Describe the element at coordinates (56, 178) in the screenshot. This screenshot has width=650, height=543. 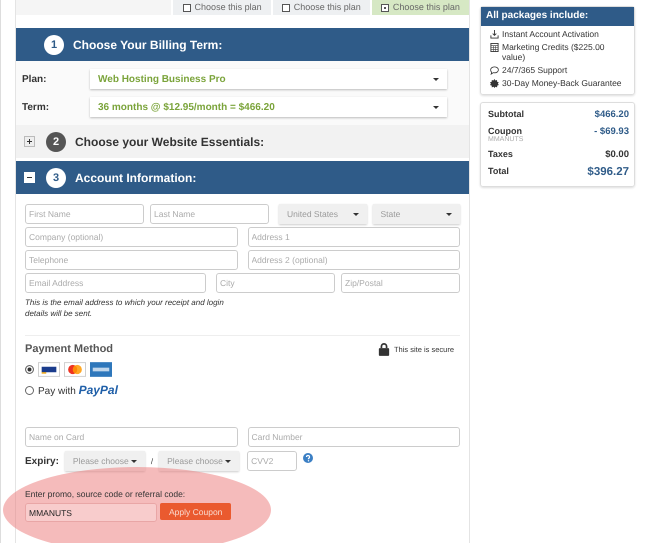
I see `step-number: 3` at that location.